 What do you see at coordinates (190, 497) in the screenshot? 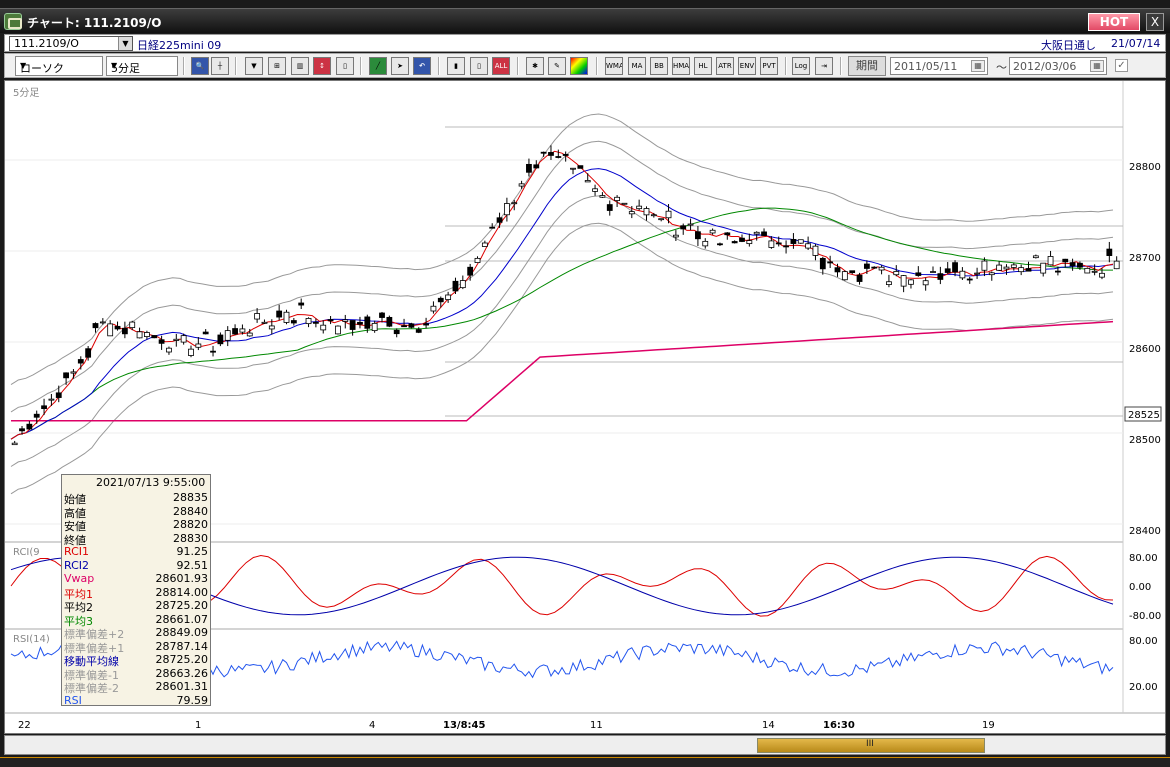
I see `info-value: 28835` at bounding box center [190, 497].